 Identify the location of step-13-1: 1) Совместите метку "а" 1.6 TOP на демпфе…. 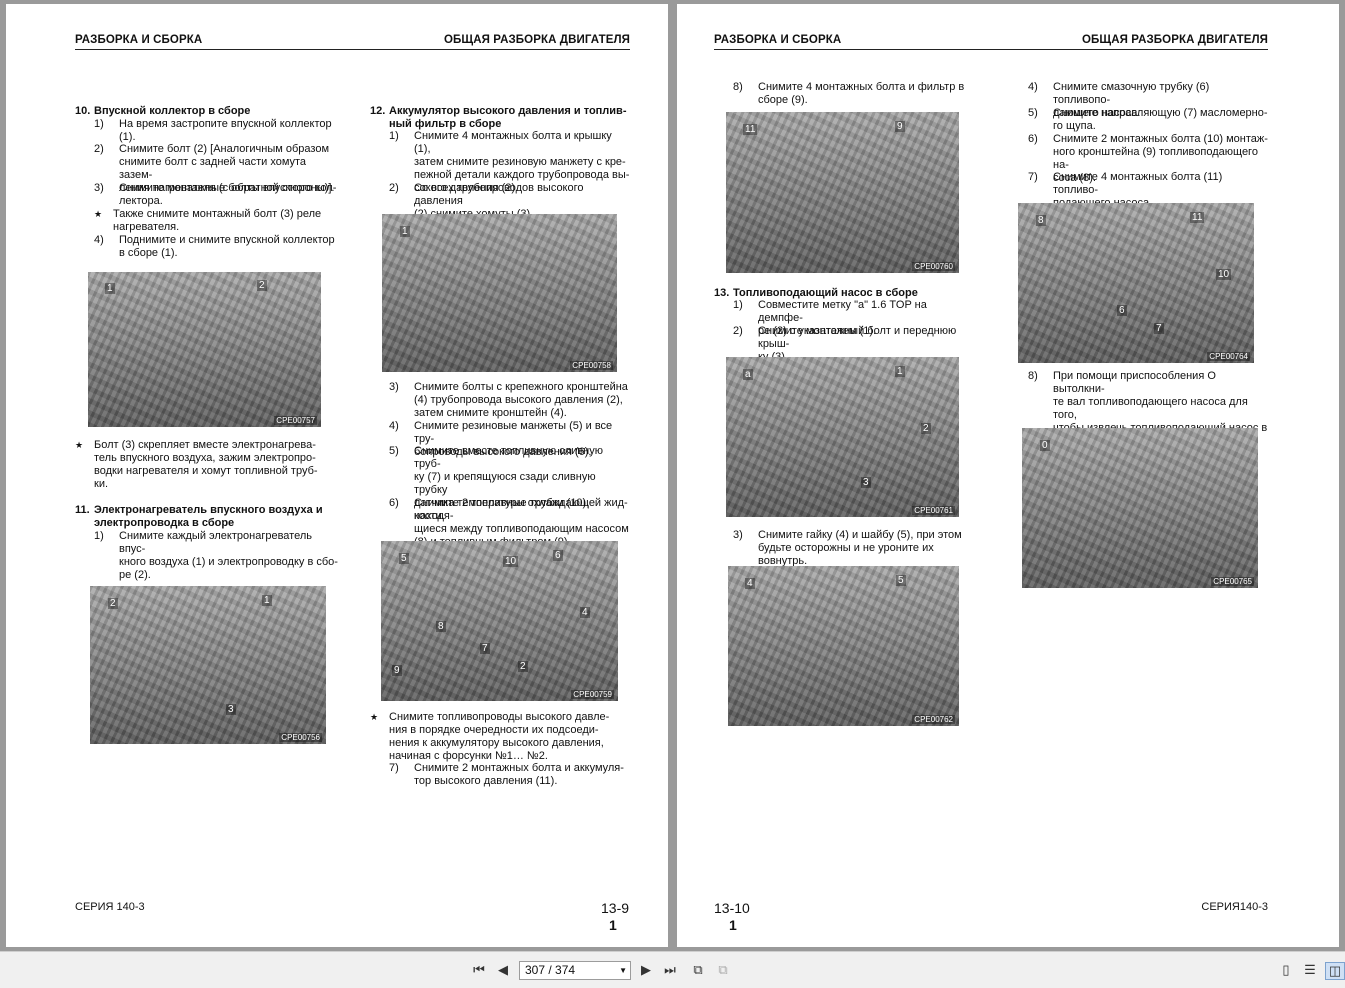
(853, 318).